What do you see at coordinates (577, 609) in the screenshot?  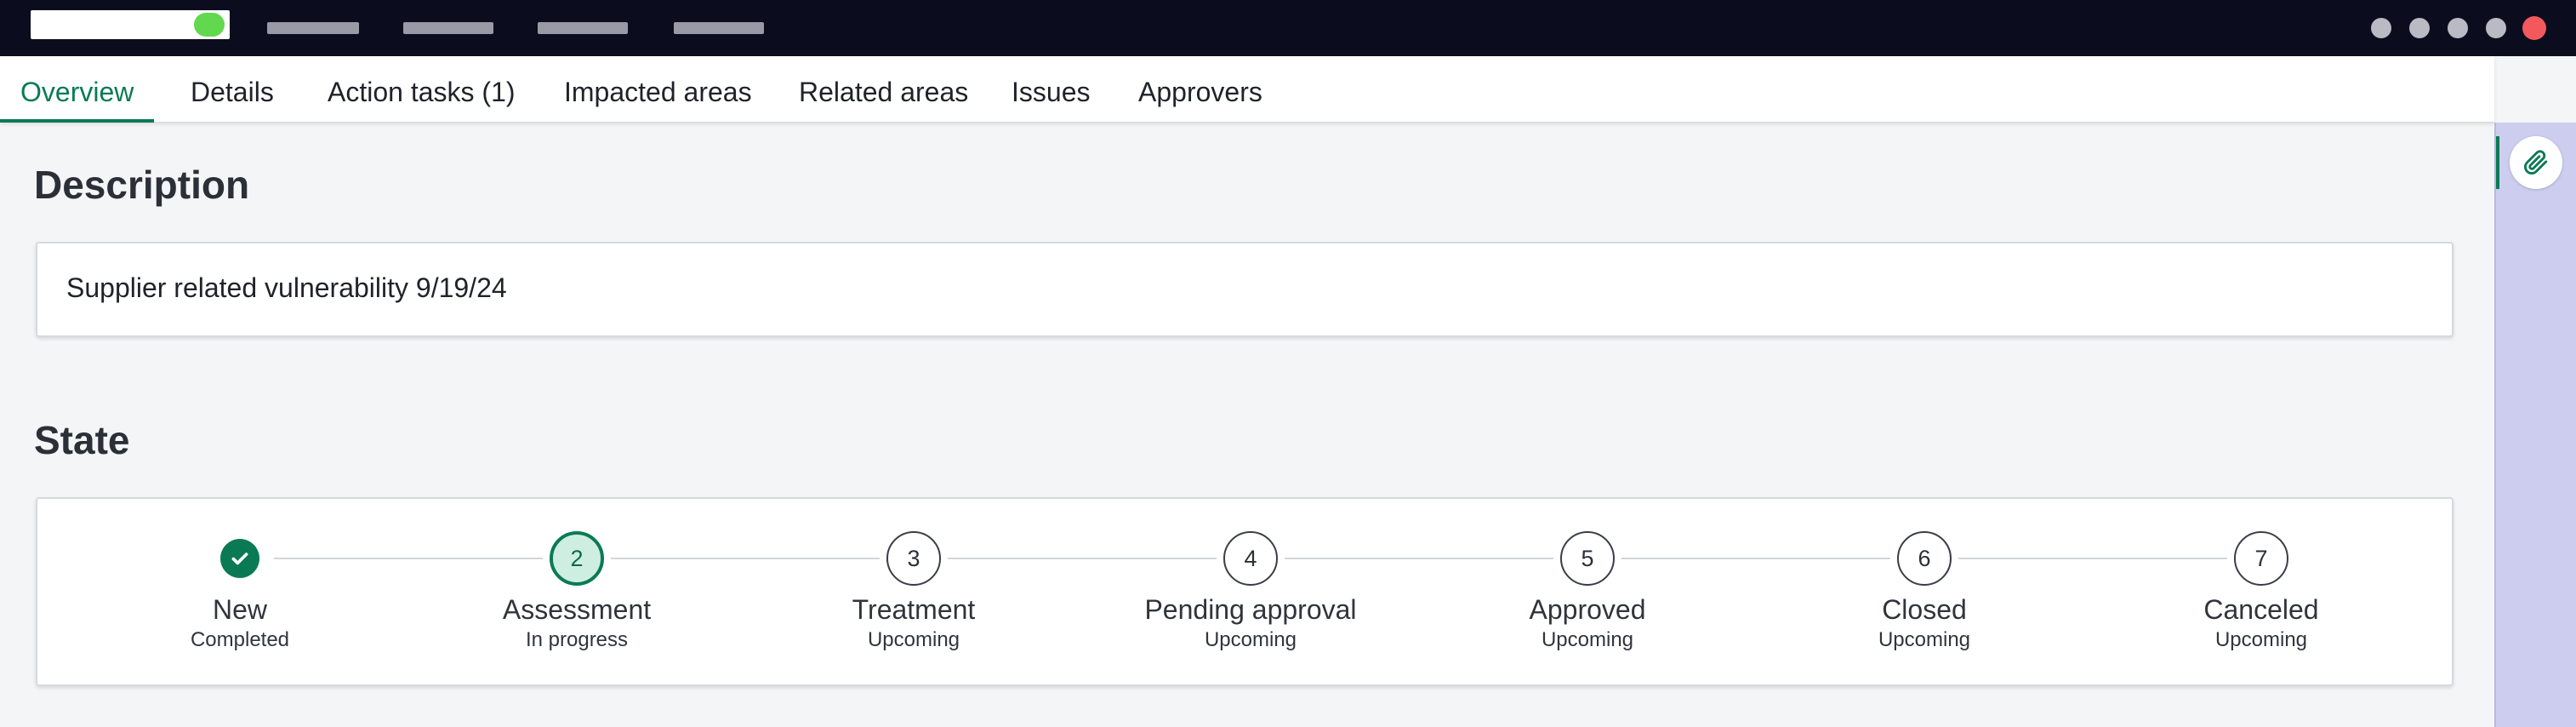 I see `step-name: Assessment` at bounding box center [577, 609].